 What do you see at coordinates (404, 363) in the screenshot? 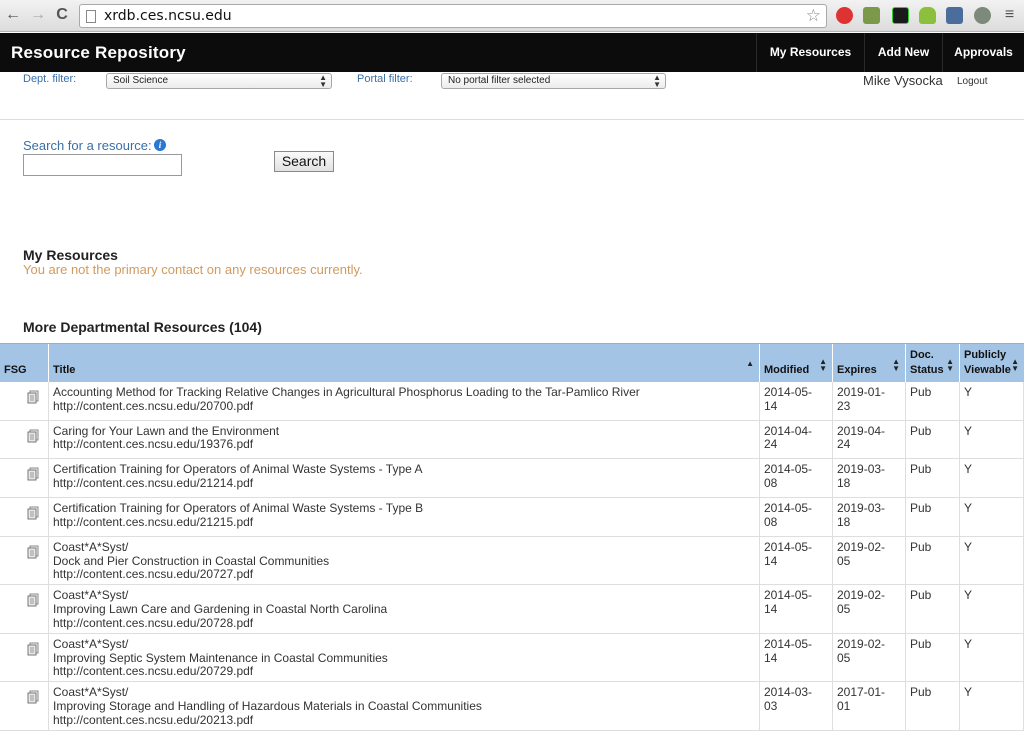
I see `column-header-title: Title ▲` at bounding box center [404, 363].